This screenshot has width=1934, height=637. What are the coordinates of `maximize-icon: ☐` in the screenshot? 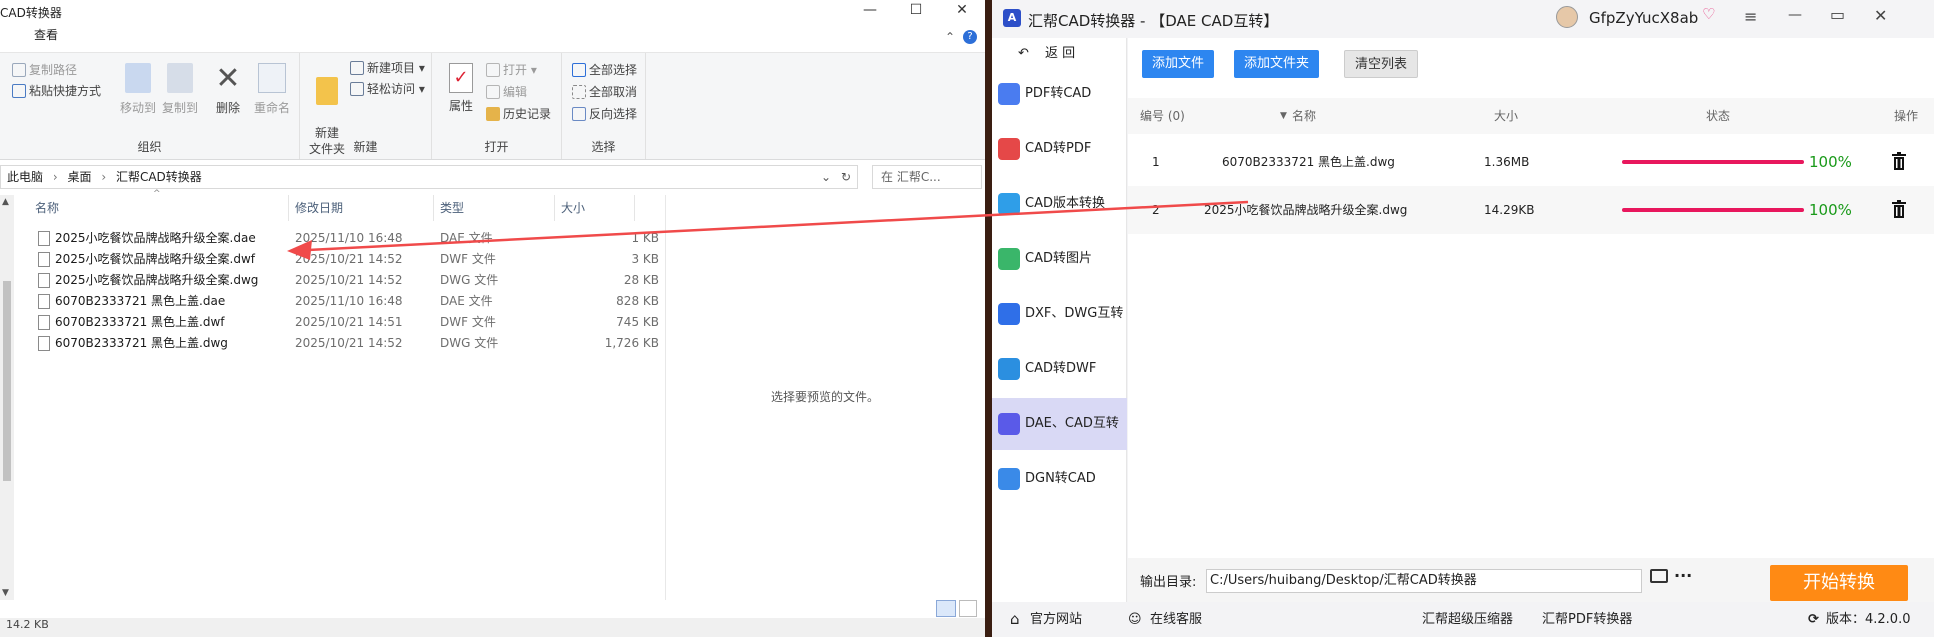 It's located at (916, 11).